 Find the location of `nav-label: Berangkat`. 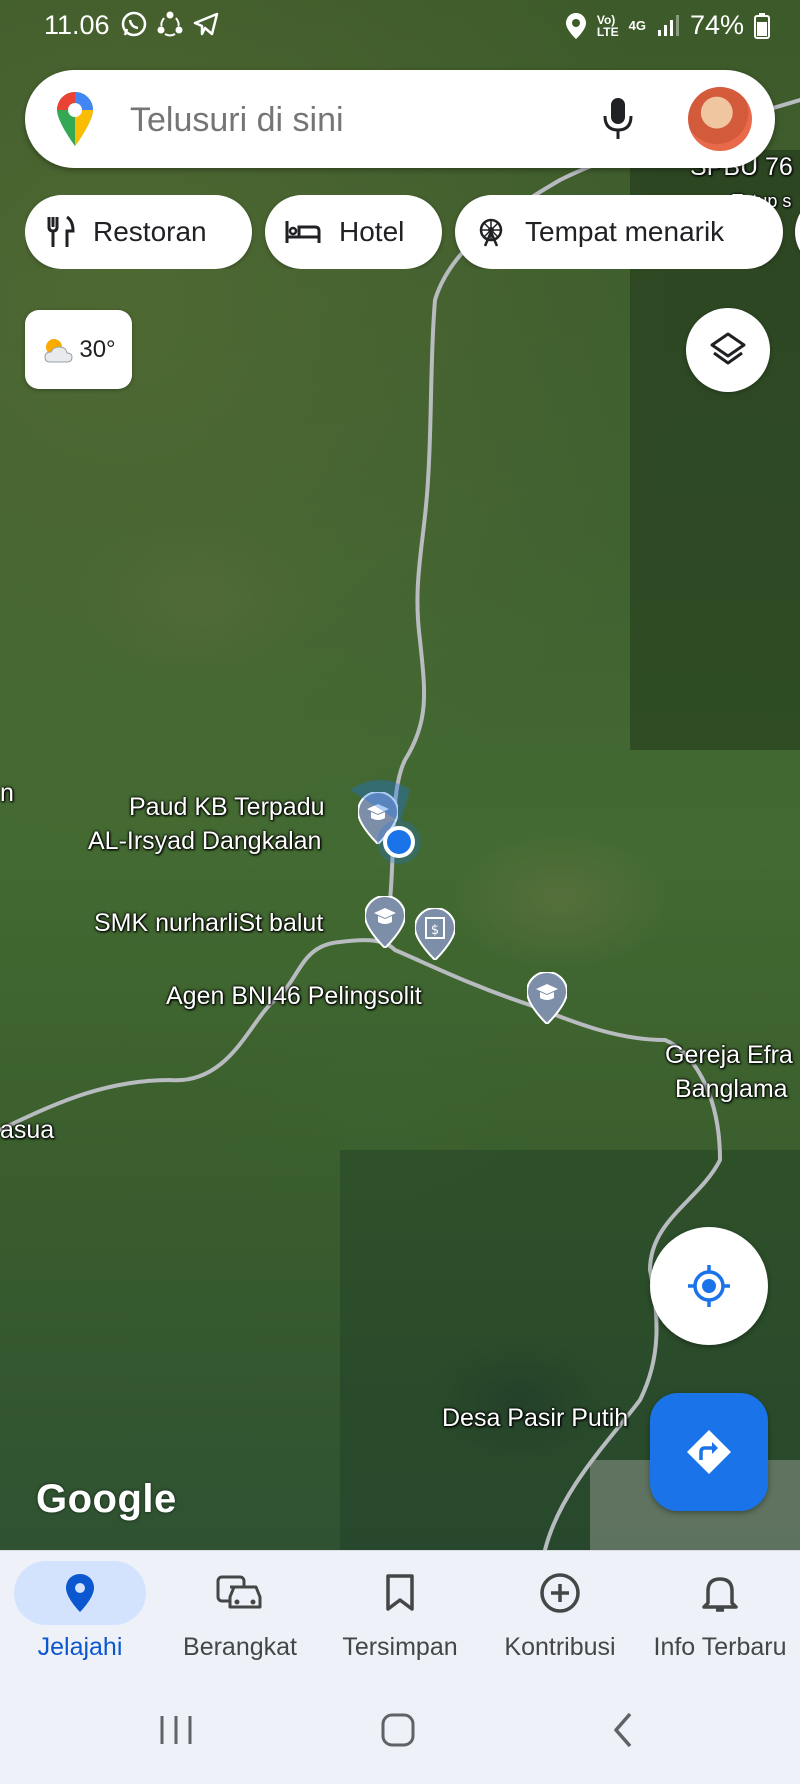

nav-label: Berangkat is located at coordinates (240, 1647).